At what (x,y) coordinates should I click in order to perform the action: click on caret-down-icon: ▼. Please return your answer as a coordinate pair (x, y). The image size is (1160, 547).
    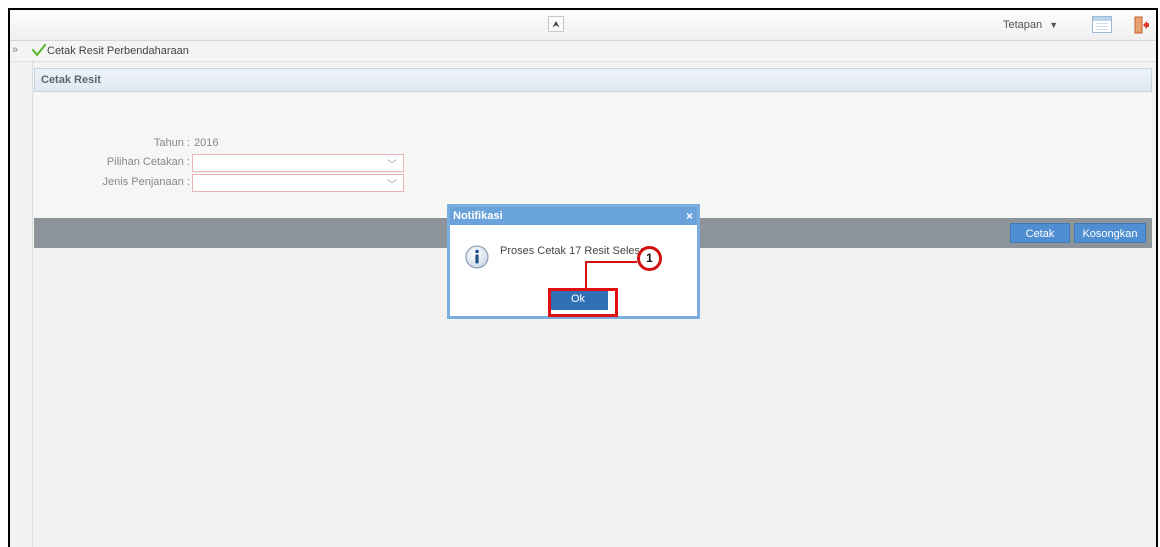
    Looking at the image, I should click on (1054, 25).